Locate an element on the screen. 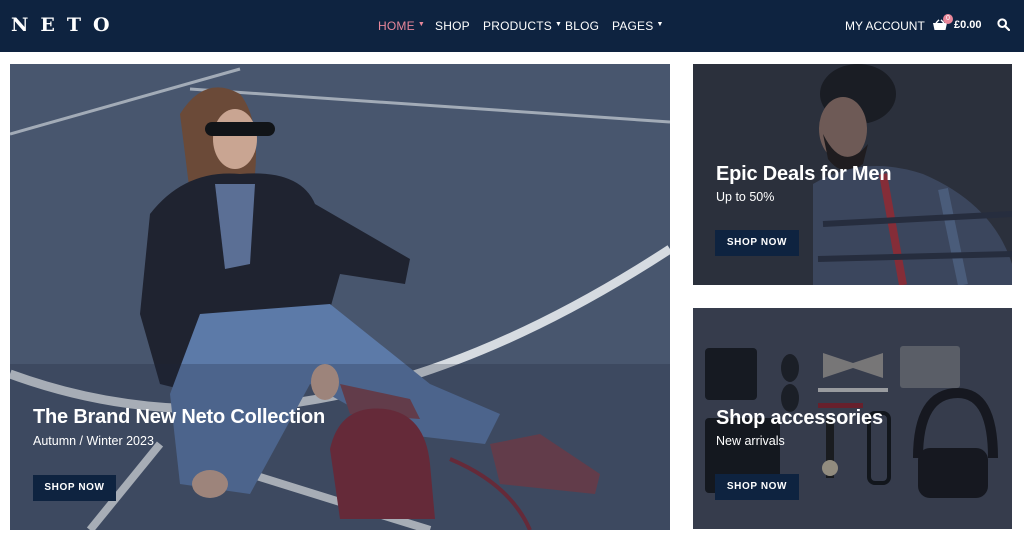 This screenshot has height=540, width=1024. banner-title: The Brand New Neto Collection is located at coordinates (179, 417).